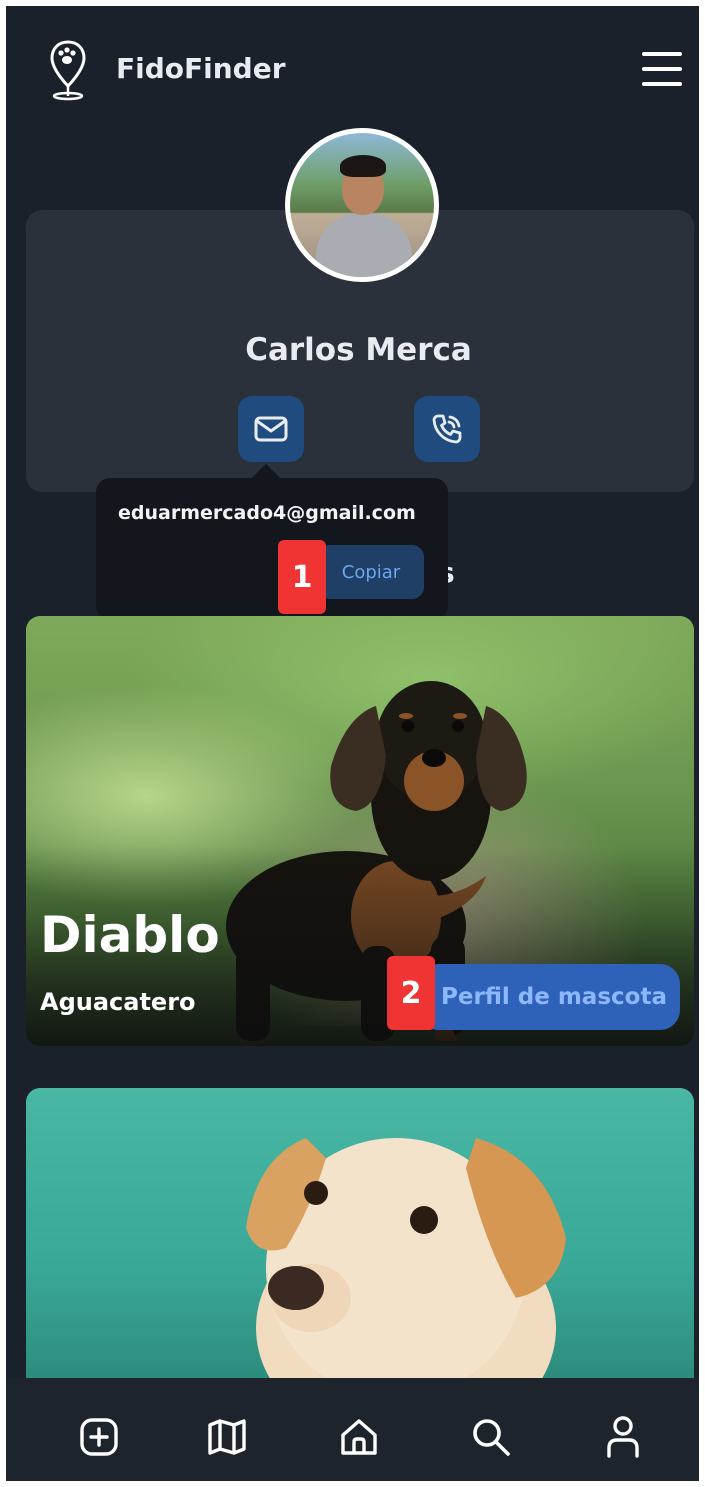 This screenshot has width=705, height=1487. I want to click on home-icon, so click(359, 1437).